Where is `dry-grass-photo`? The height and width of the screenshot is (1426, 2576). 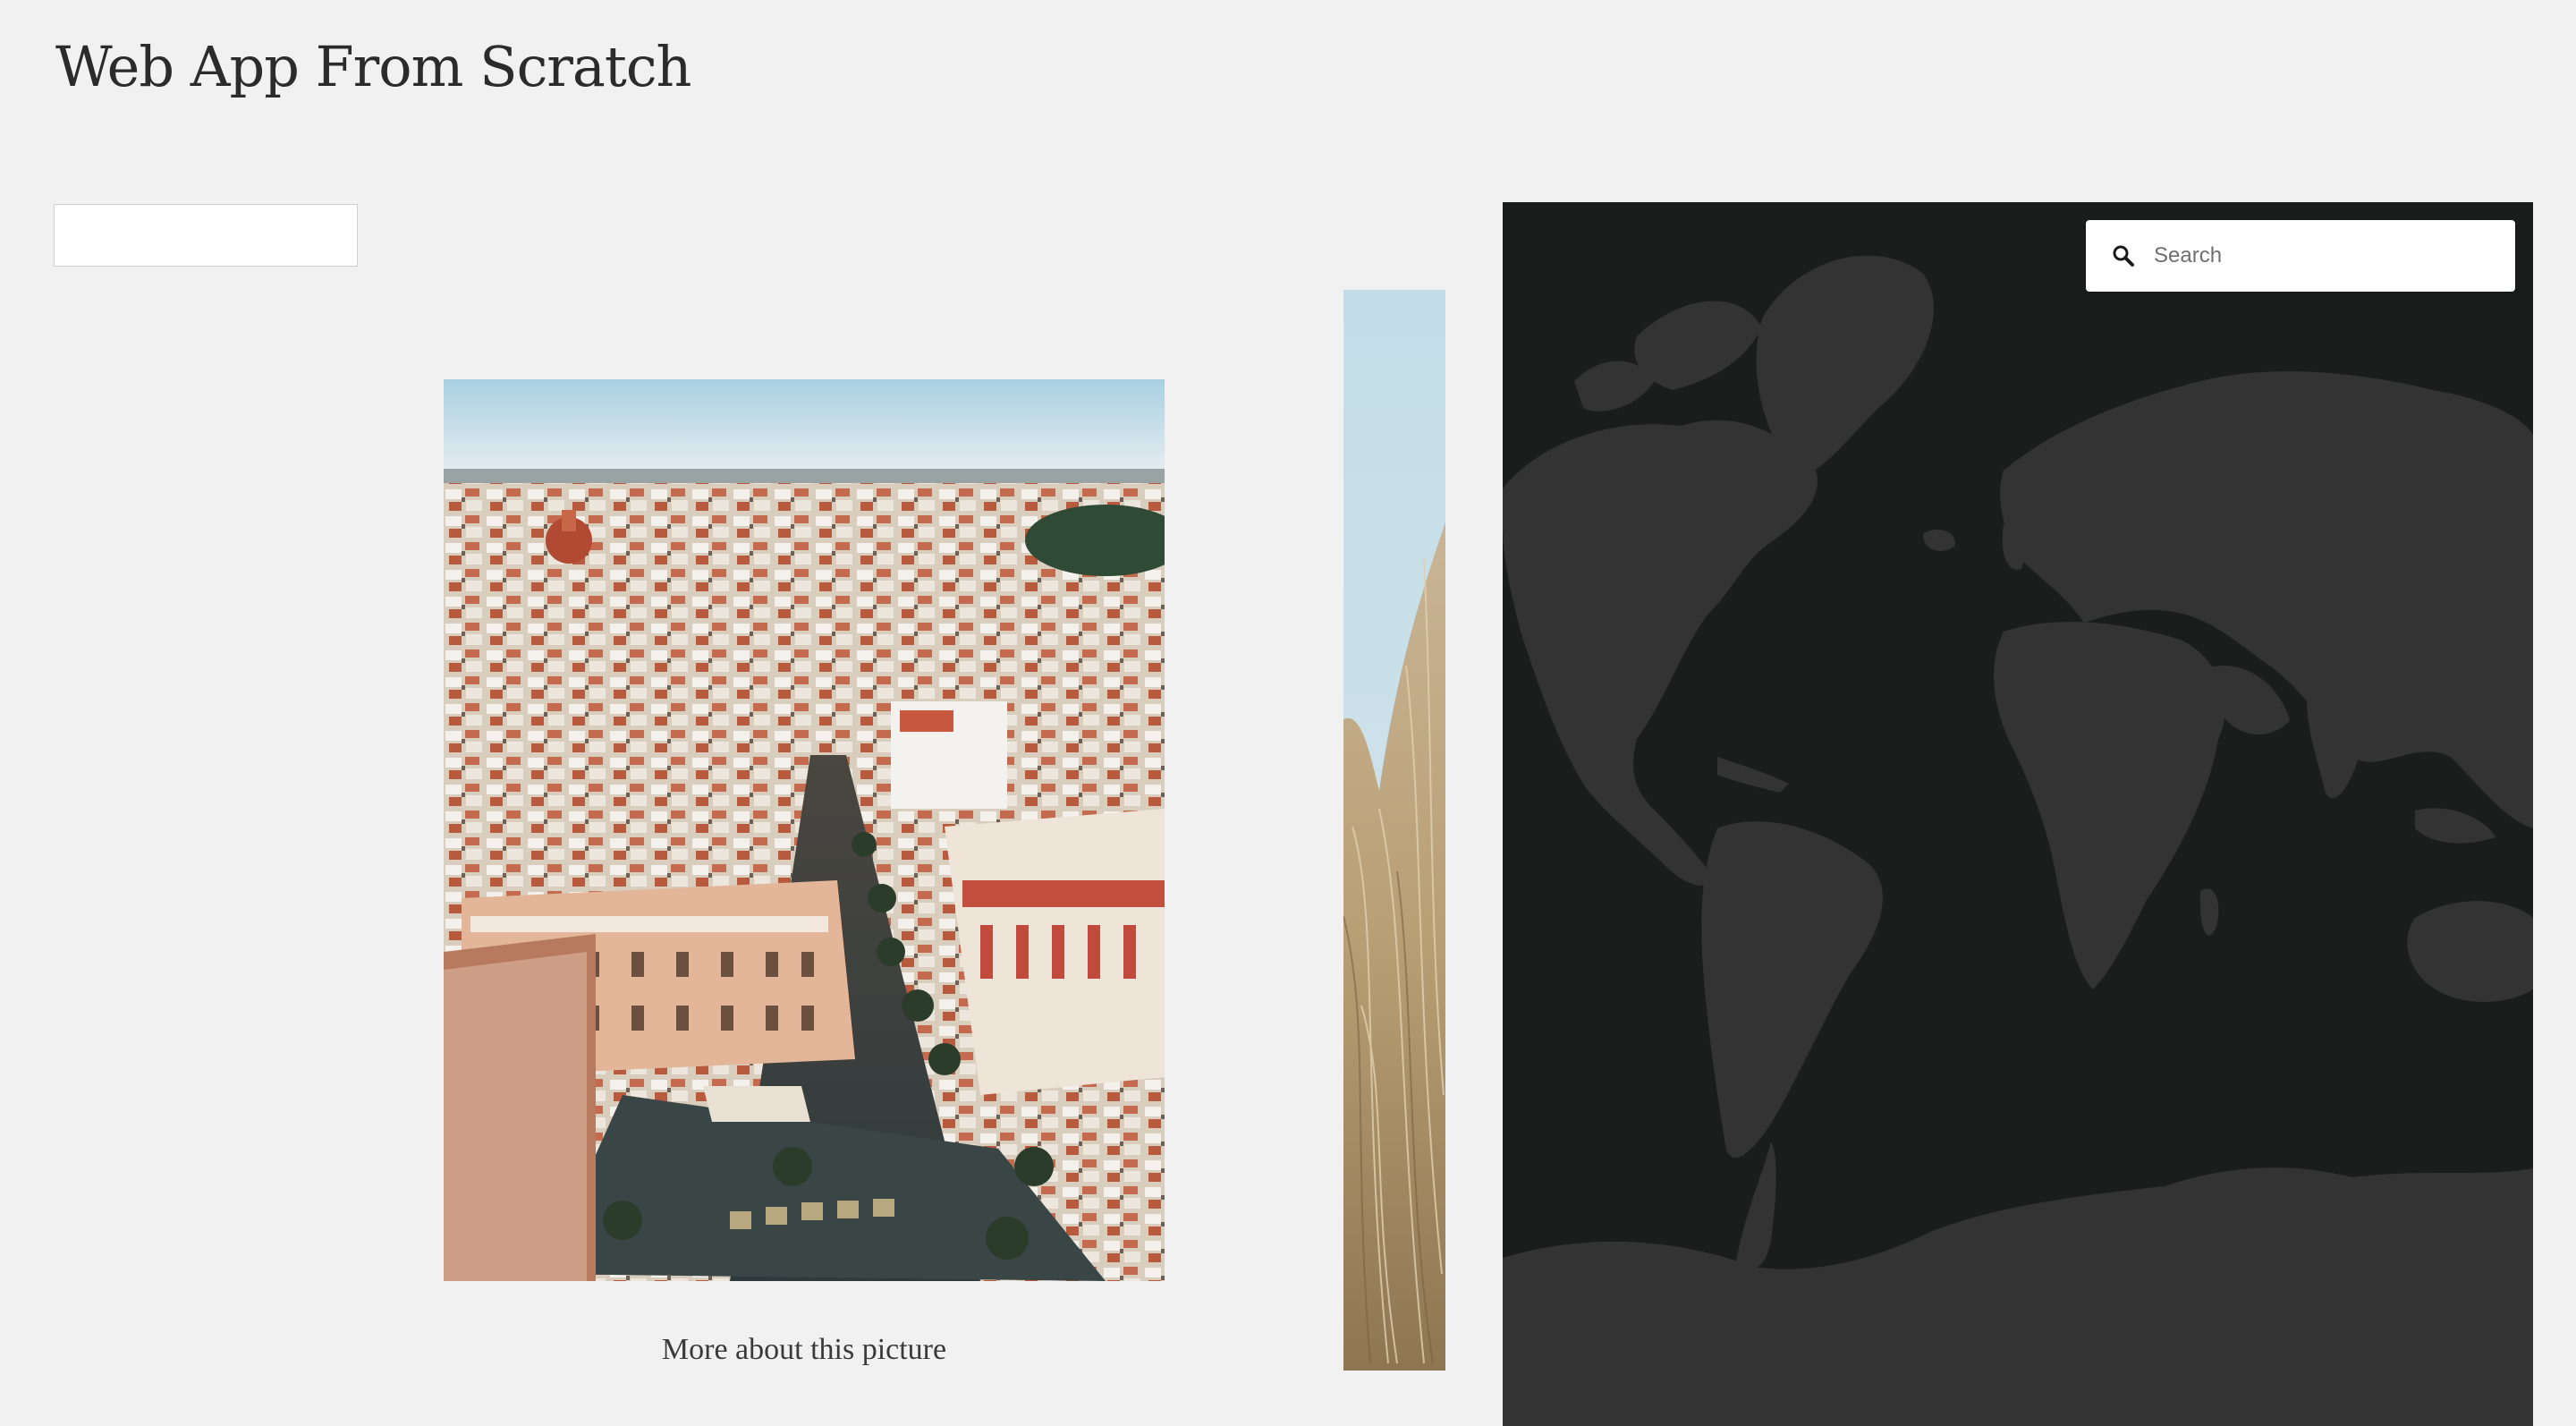 dry-grass-photo is located at coordinates (1394, 831).